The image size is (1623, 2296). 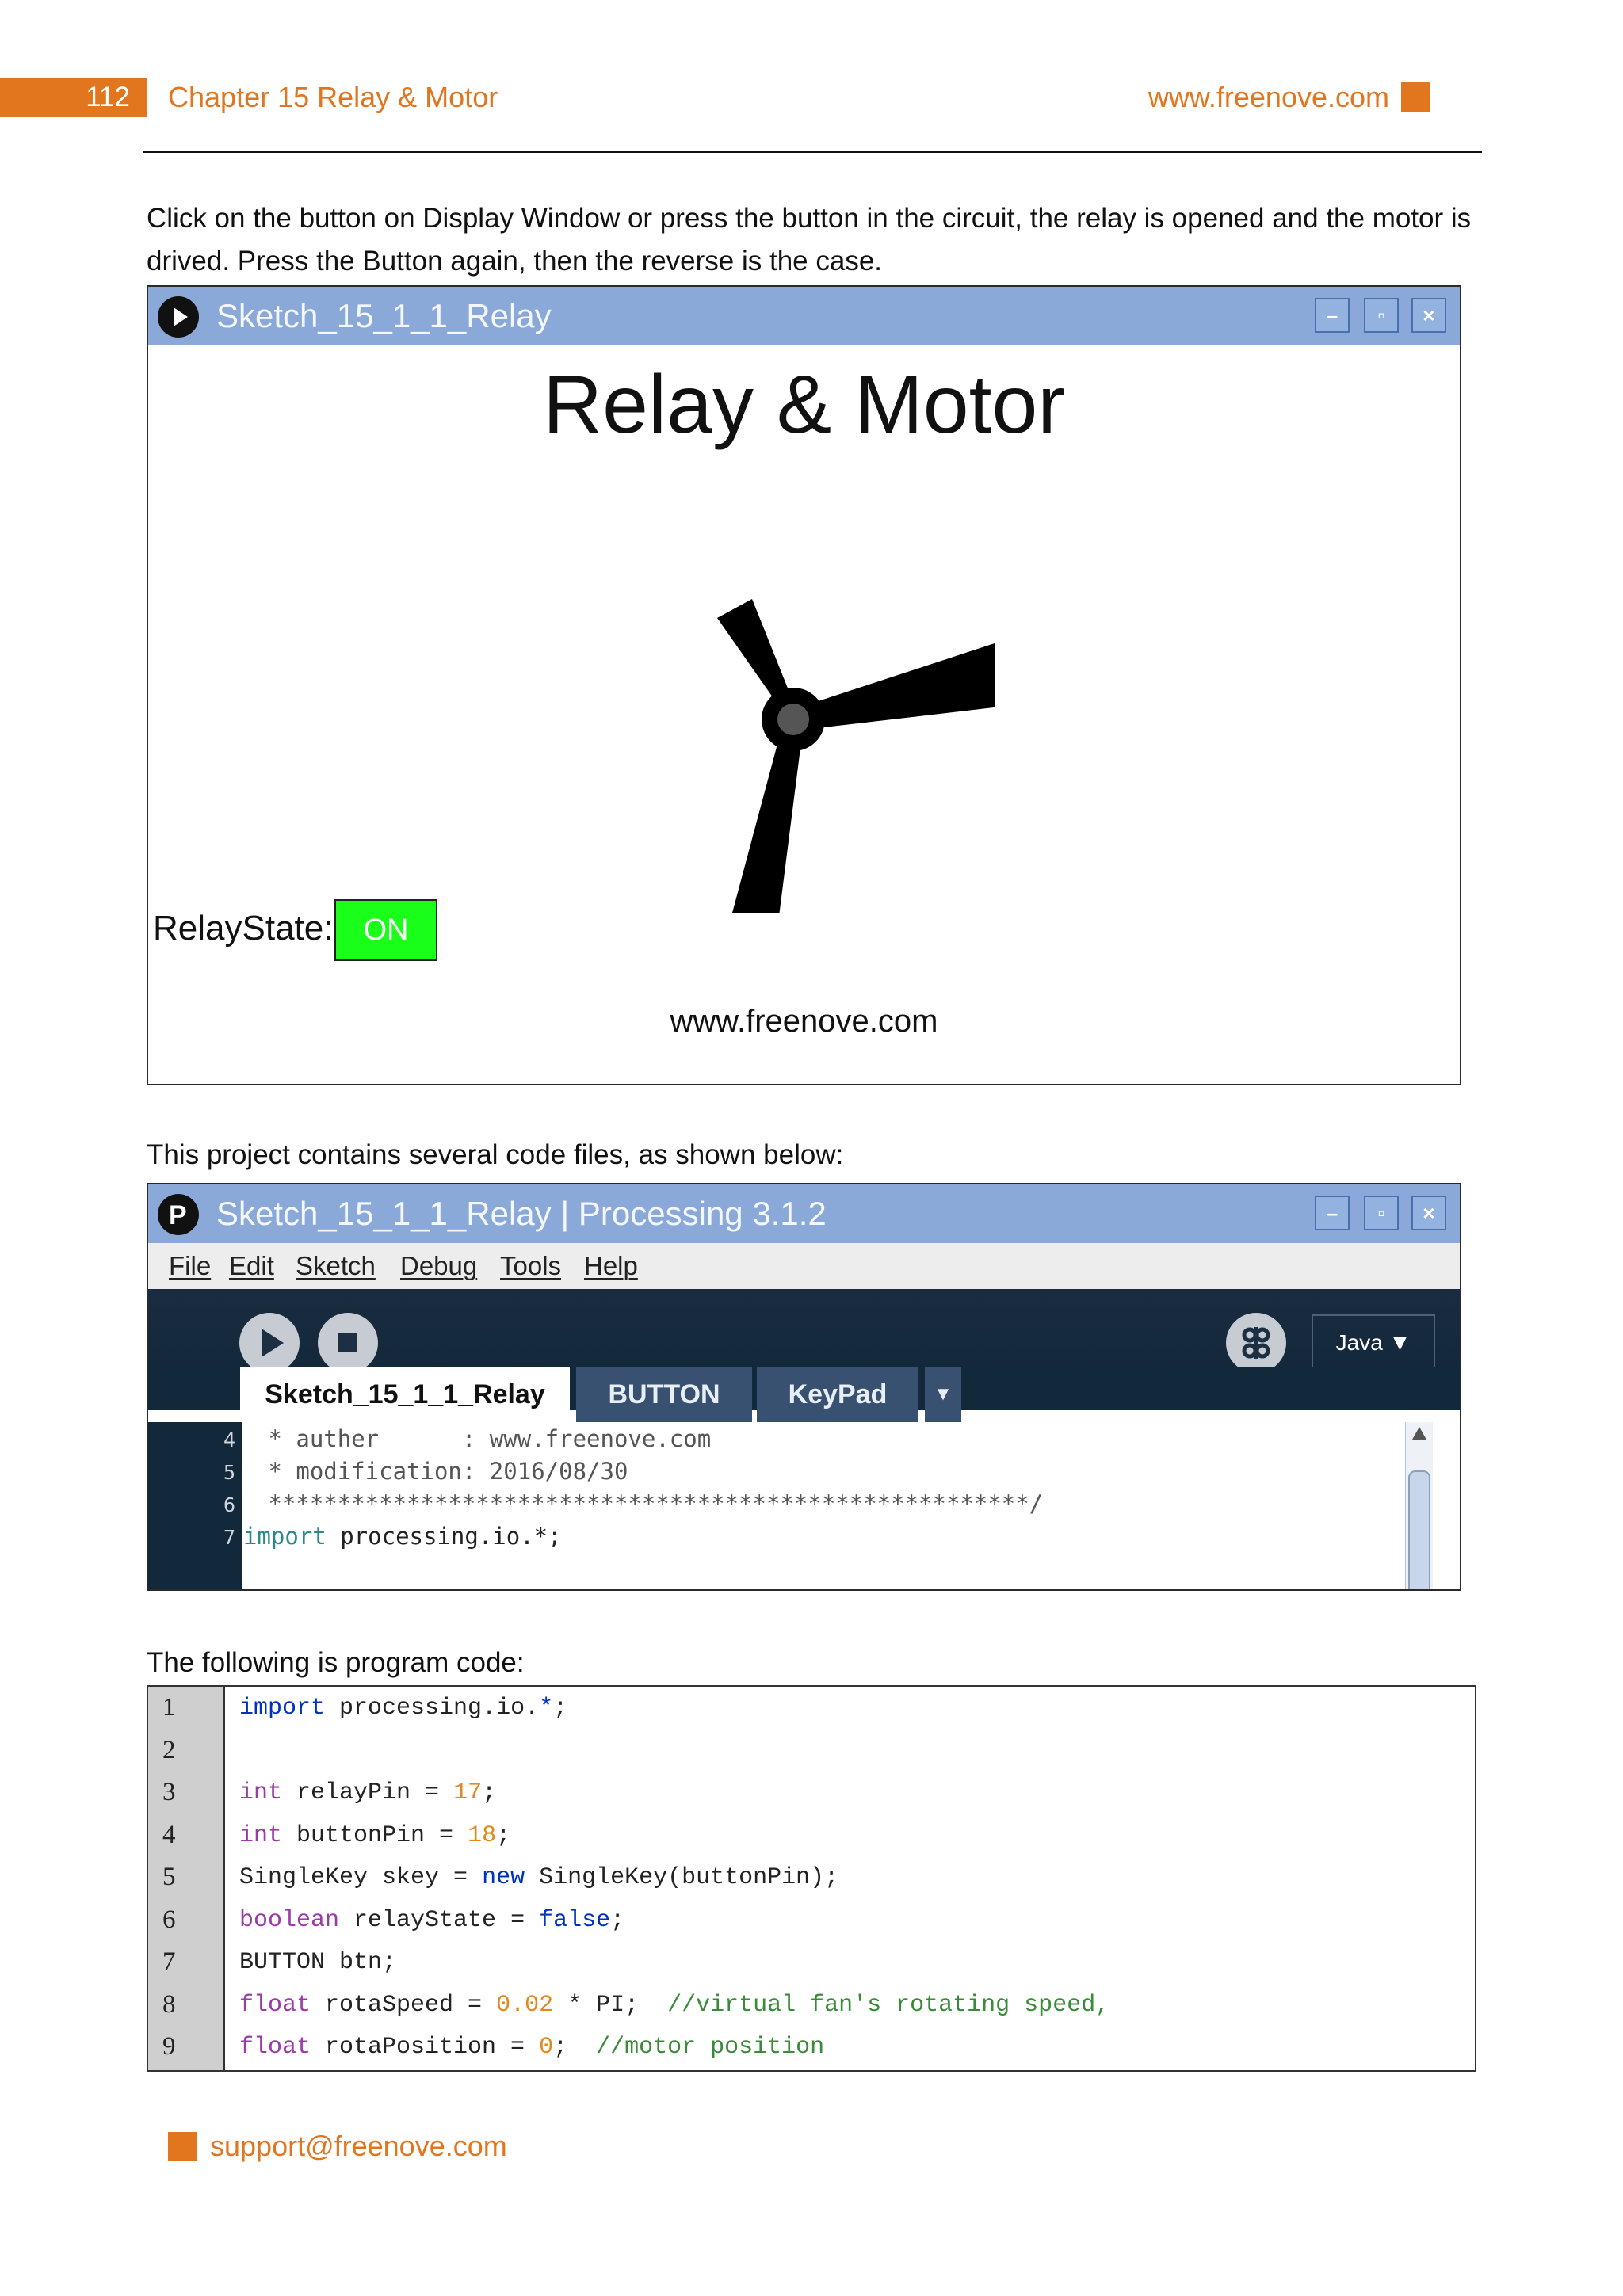 I want to click on program-paragraph: The following is program code:, so click(x=336, y=1662).